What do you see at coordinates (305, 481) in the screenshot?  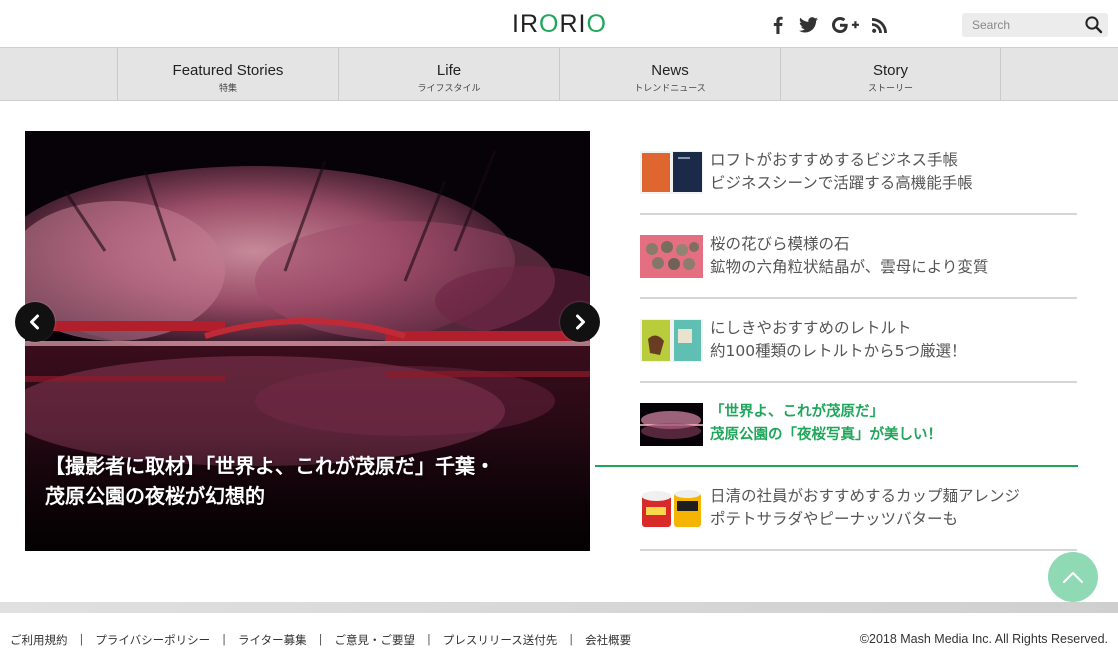 I see `hero-title: 【撮影者に取材】「世界よ、これが茂原だ」千葉・ 茂原公園の夜桜が幻想的` at bounding box center [305, 481].